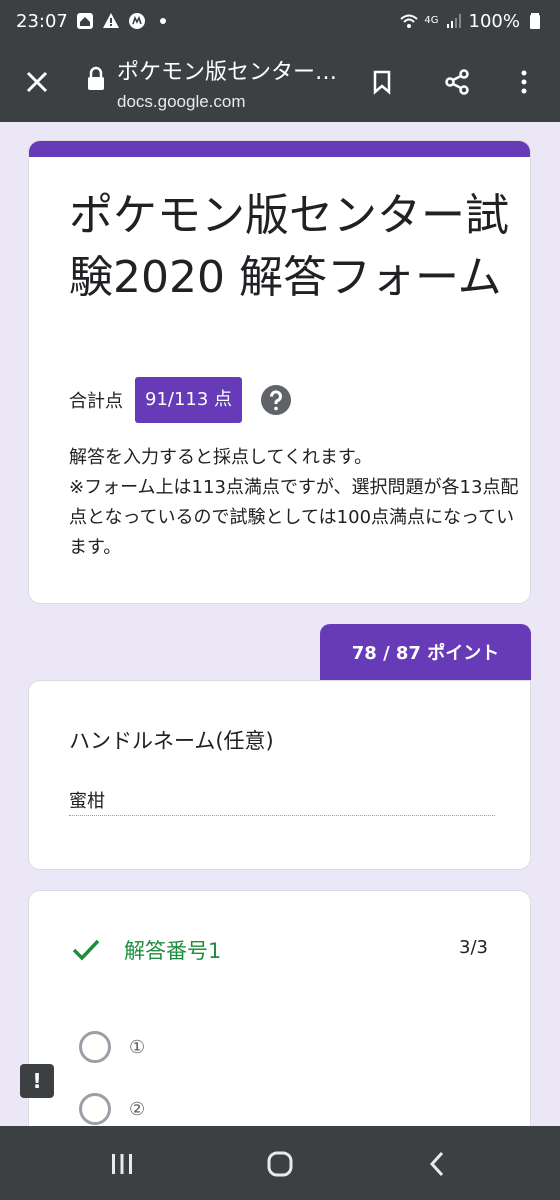 Image resolution: width=560 pixels, height=1200 pixels. Describe the element at coordinates (282, 815) in the screenshot. I see `answer-underline` at that location.